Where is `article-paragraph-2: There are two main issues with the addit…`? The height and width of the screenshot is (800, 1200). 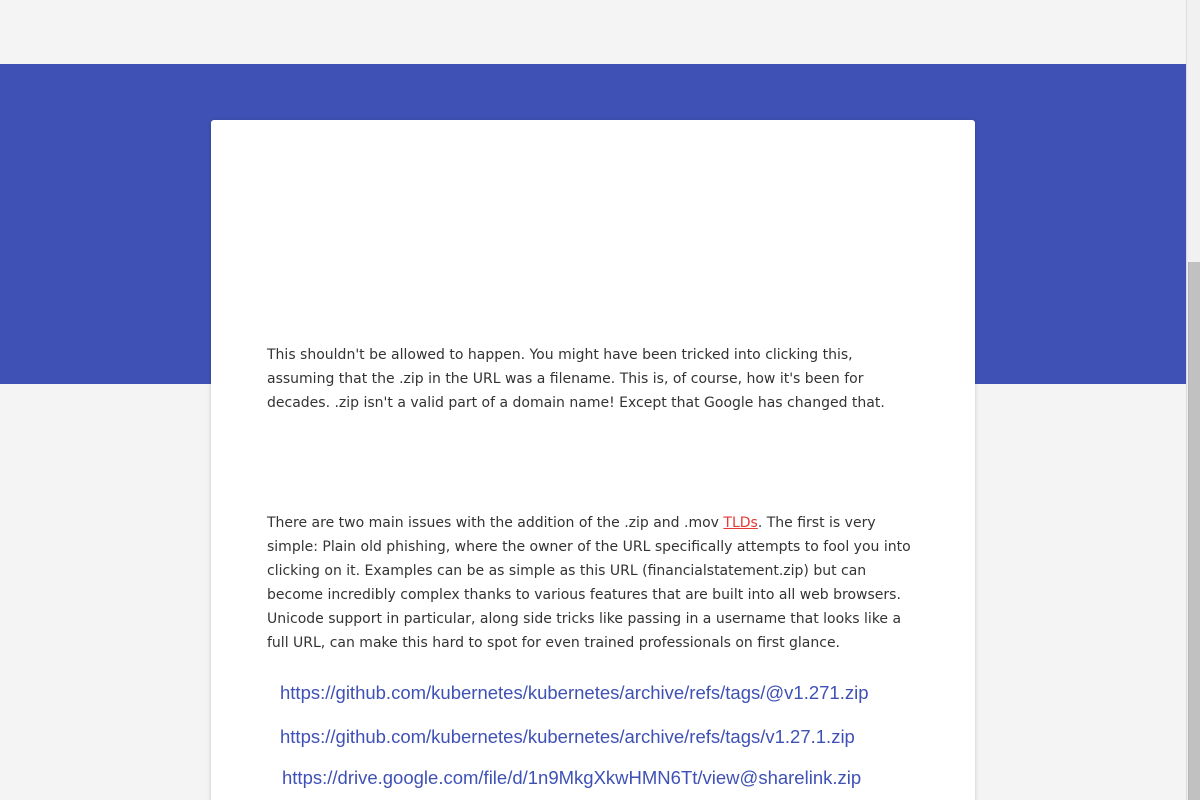 article-paragraph-2: There are two main issues with the addit… is located at coordinates (592, 583).